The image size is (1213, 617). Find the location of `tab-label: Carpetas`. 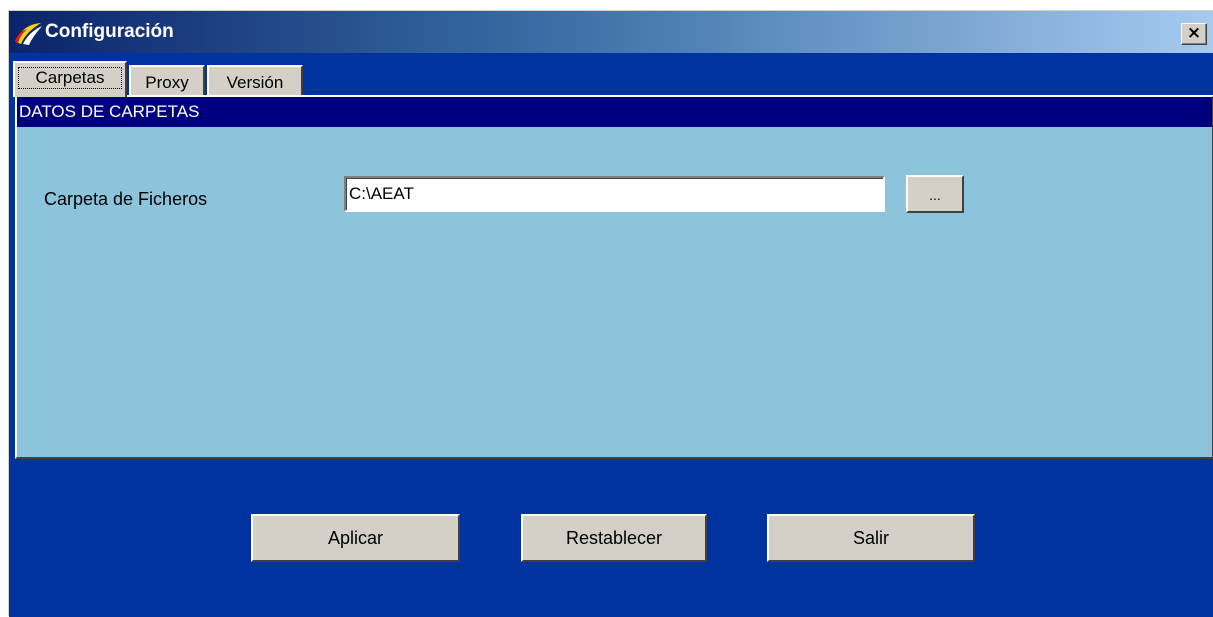

tab-label: Carpetas is located at coordinates (70, 78).